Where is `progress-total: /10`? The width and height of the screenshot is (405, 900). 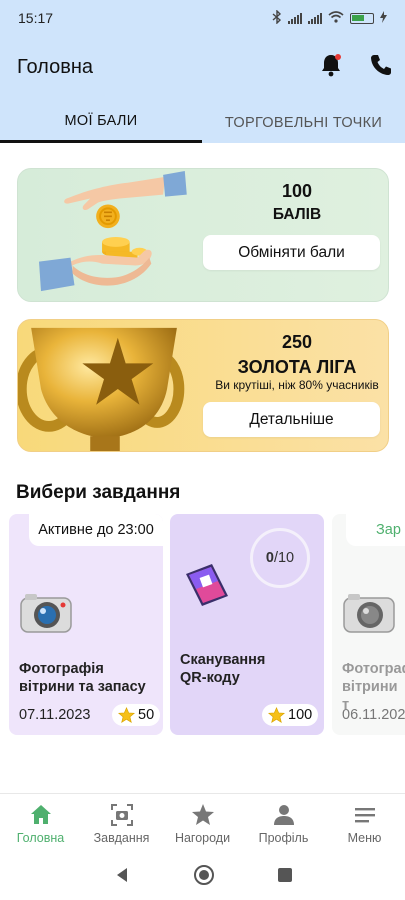 progress-total: /10 is located at coordinates (284, 558).